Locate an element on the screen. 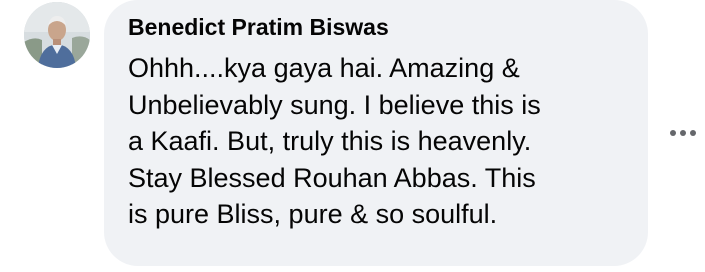 Image resolution: width=705 pixels, height=272 pixels. more-options-icon is located at coordinates (683, 133).